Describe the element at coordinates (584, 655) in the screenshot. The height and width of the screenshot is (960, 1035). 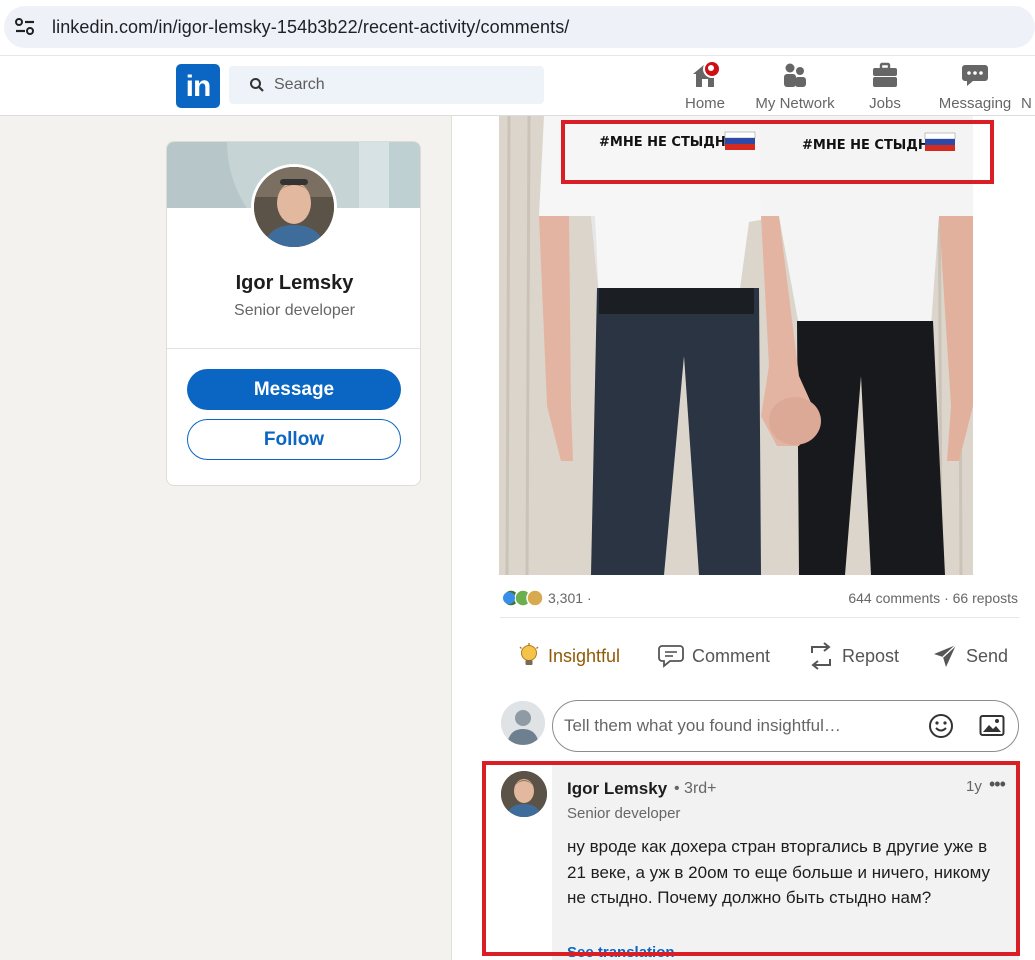
I see `insightful-label: Insightful` at that location.